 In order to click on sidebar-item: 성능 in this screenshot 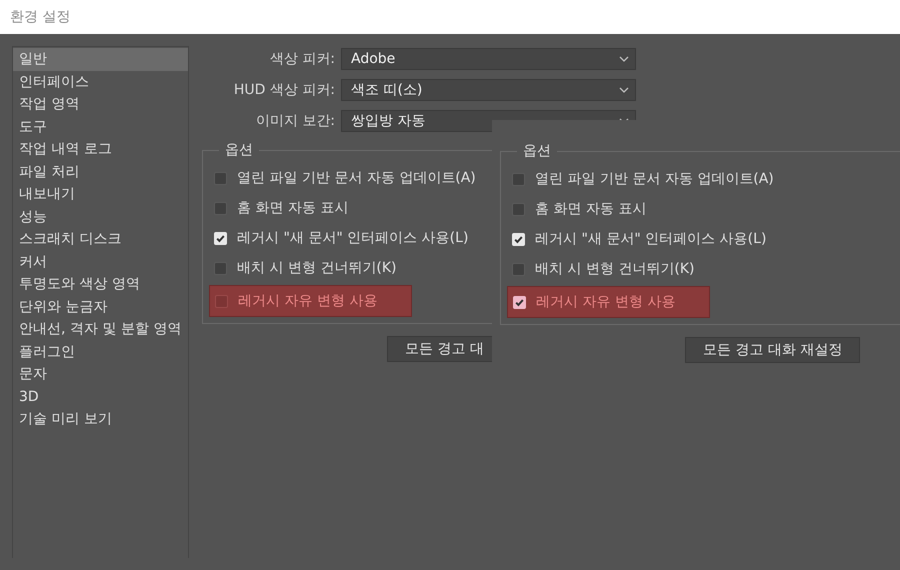, I will do `click(100, 217)`.